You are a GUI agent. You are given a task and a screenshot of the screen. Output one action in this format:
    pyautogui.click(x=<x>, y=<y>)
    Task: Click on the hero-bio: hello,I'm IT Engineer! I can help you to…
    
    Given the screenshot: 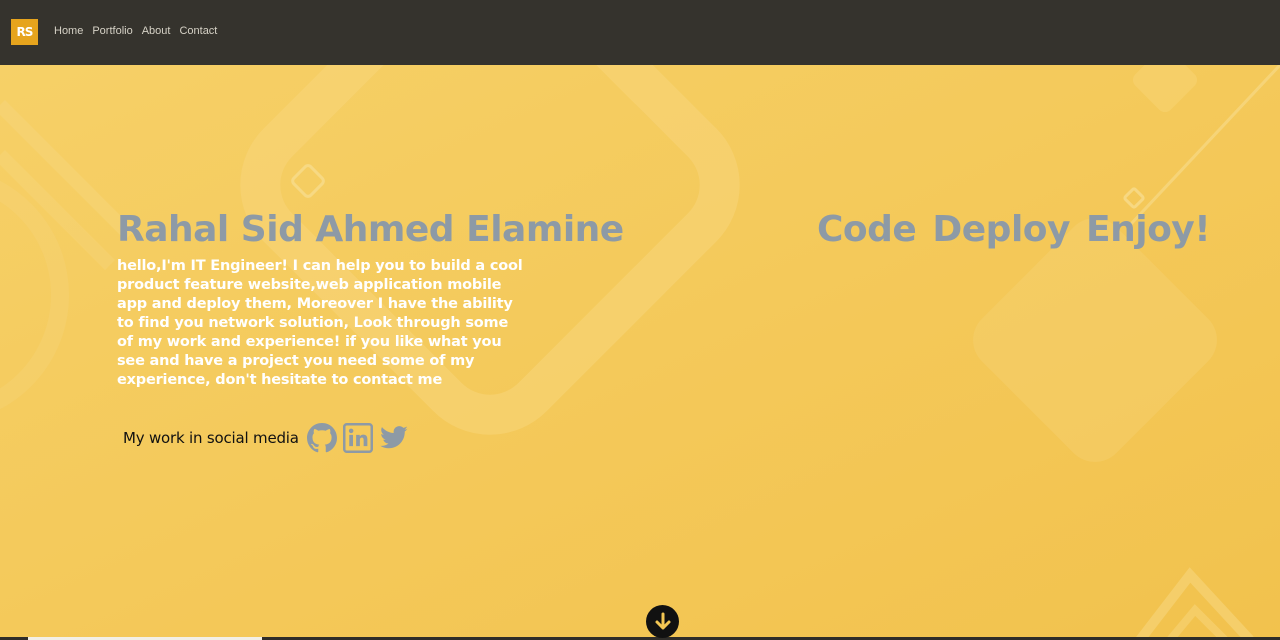 What is the action you would take?
    pyautogui.click(x=320, y=323)
    